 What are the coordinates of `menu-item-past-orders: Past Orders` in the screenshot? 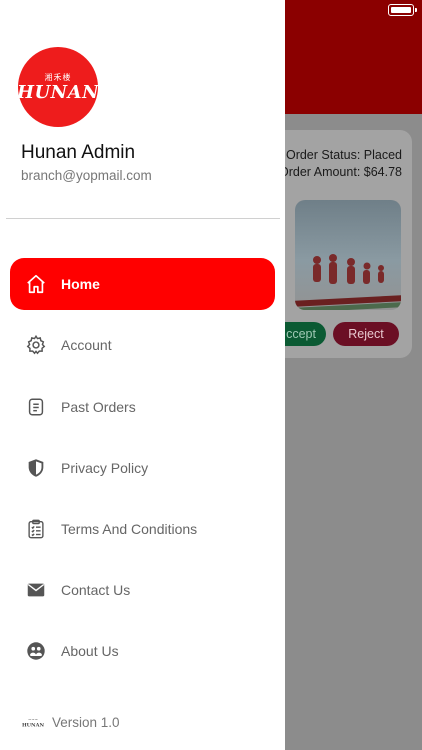 It's located at (142, 407).